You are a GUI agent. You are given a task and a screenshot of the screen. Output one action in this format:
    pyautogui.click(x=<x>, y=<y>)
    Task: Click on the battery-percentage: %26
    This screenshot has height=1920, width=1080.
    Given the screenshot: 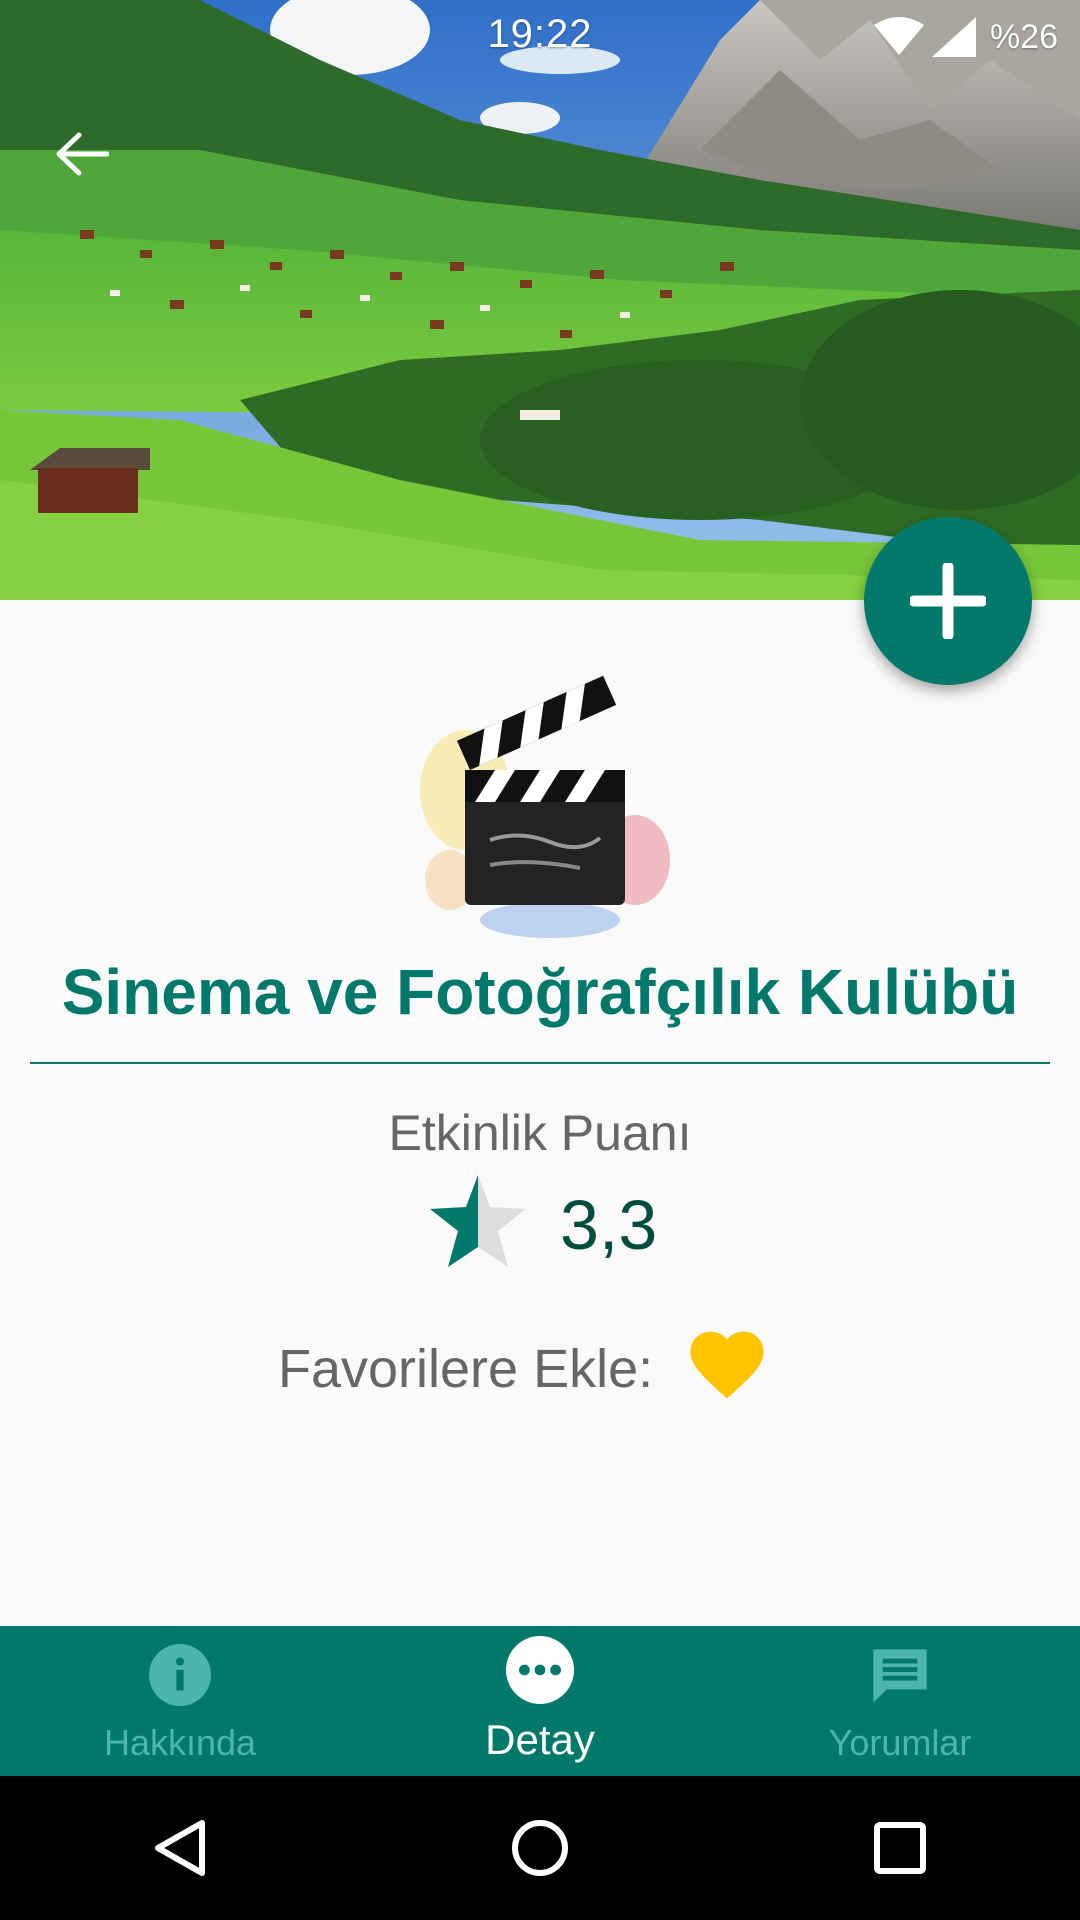 What is the action you would take?
    pyautogui.click(x=1023, y=36)
    